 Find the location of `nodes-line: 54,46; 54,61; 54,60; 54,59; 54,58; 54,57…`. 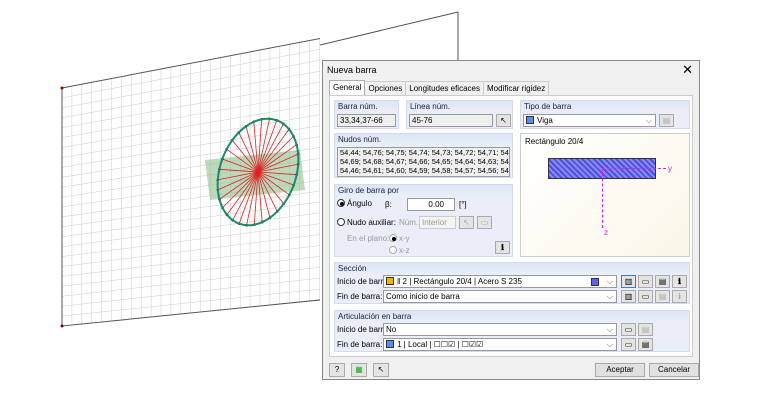

nodes-line: 54,46; 54,61; 54,60; 54,59; 54,58; 54,57… is located at coordinates (425, 170).